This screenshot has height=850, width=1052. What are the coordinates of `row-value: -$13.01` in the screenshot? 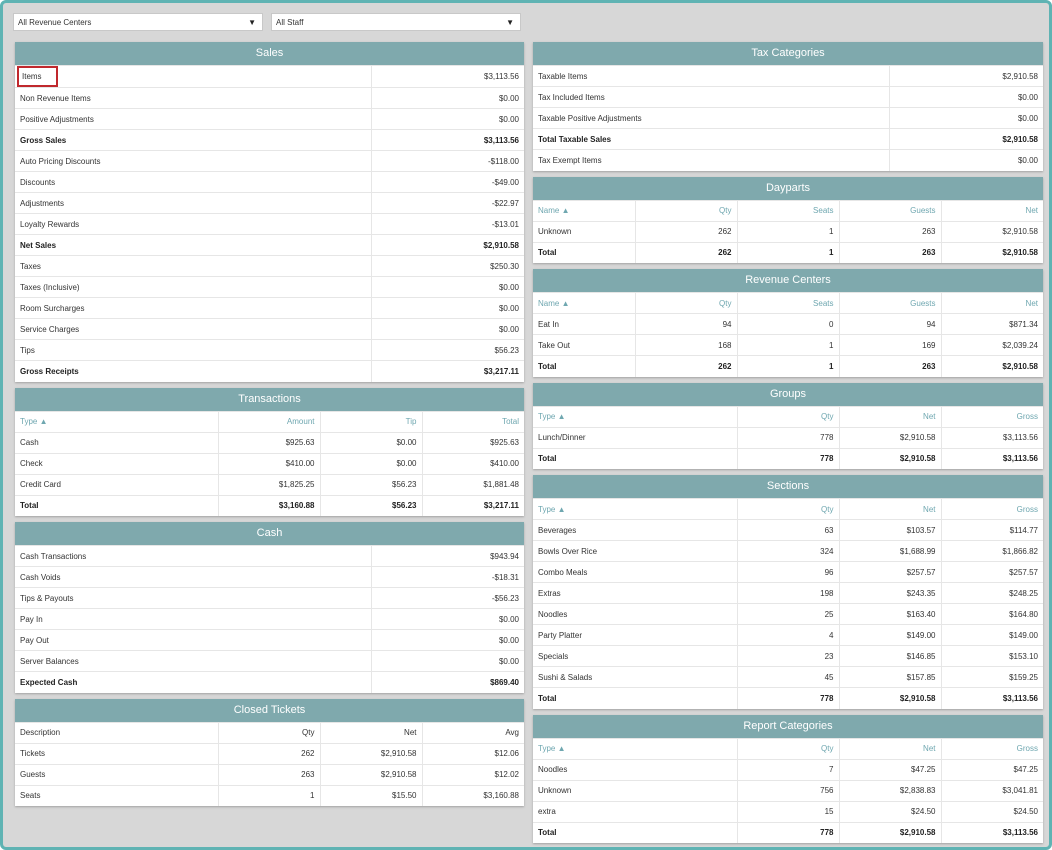 It's located at (447, 224).